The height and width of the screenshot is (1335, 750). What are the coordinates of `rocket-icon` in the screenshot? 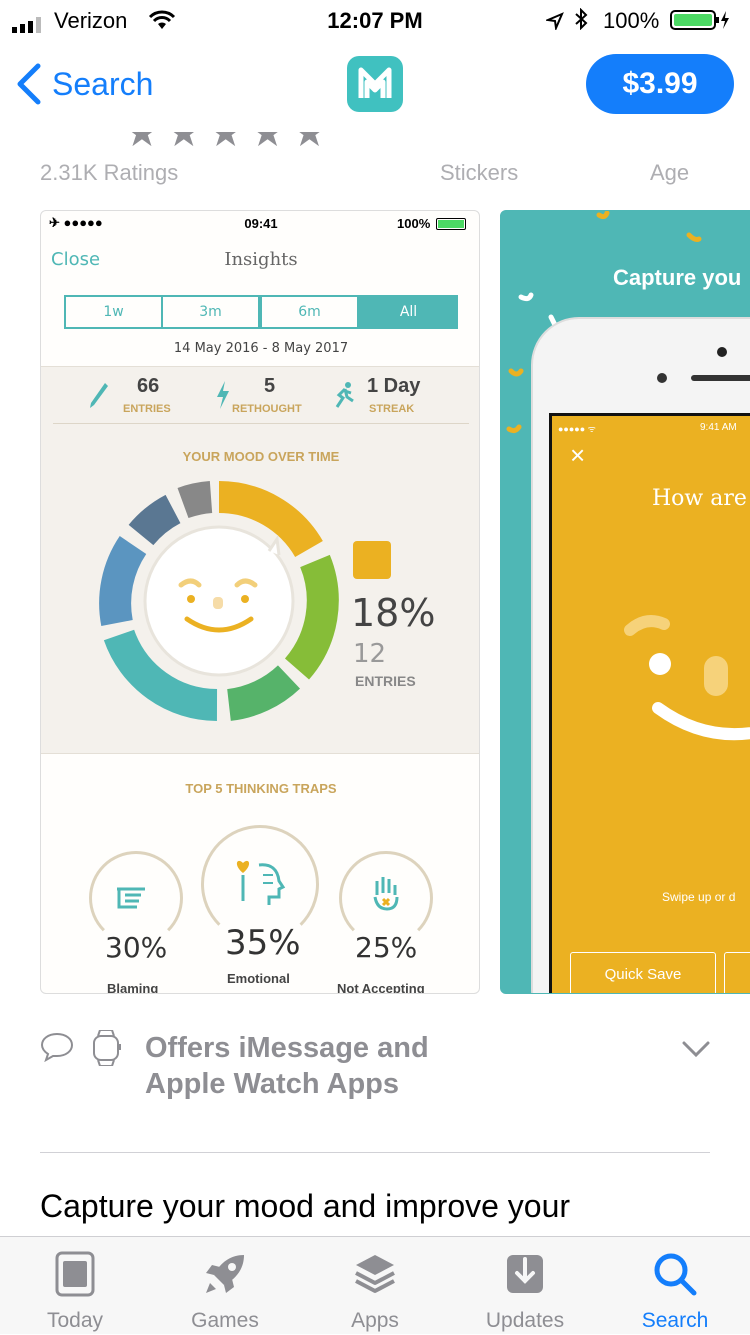 It's located at (225, 1274).